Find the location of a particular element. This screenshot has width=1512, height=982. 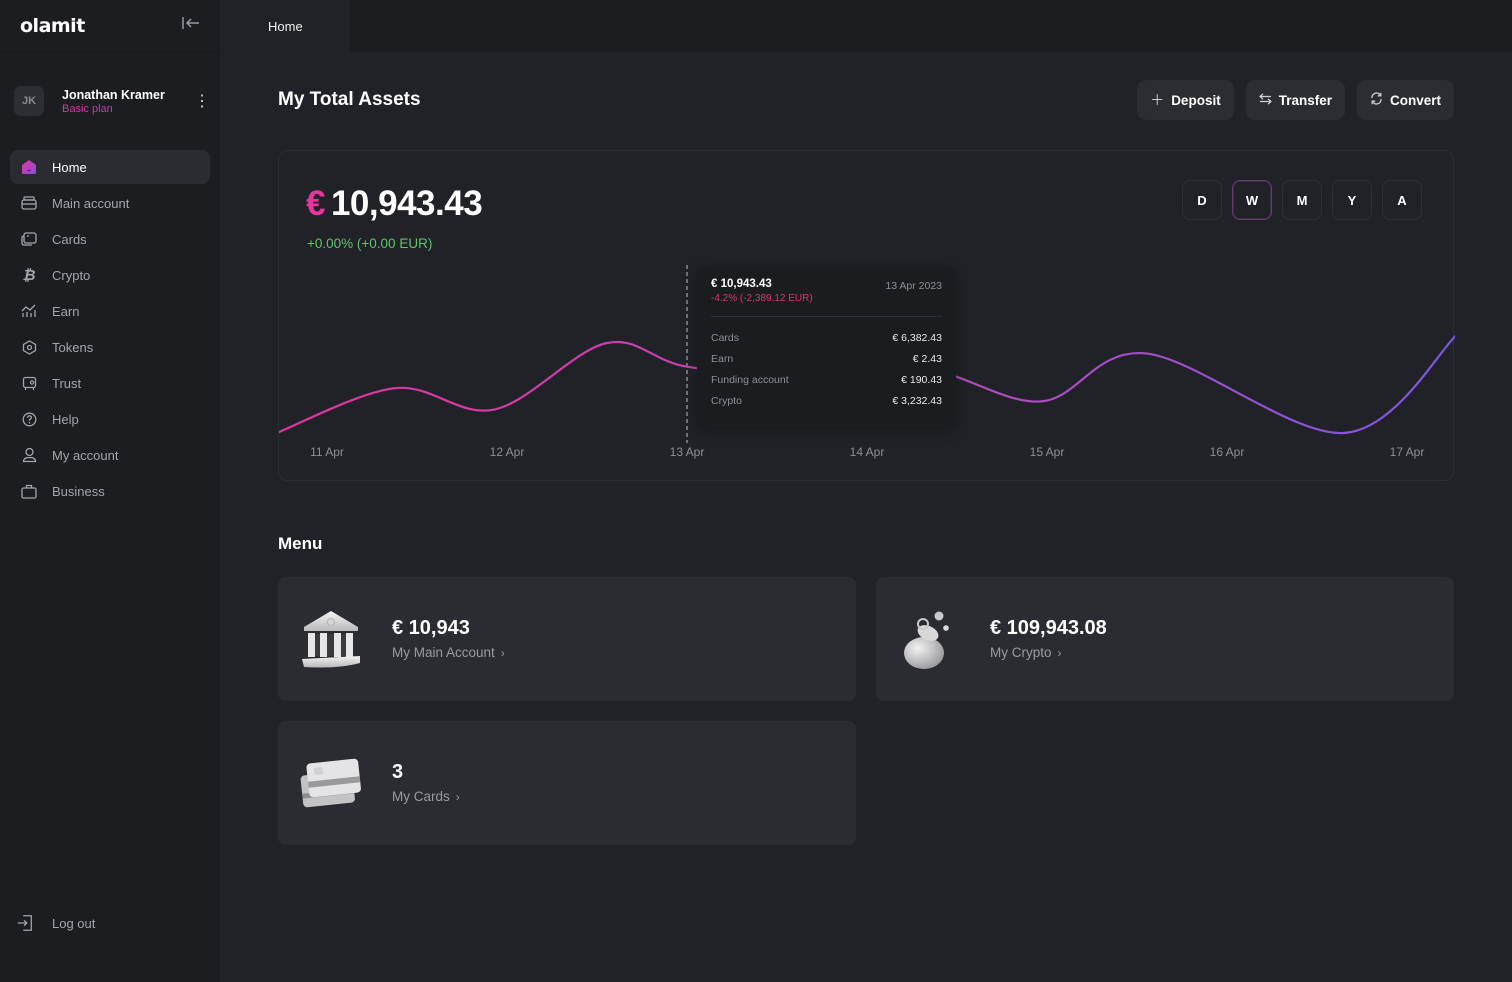

x-tick-label: 15 Apr is located at coordinates (1047, 452).